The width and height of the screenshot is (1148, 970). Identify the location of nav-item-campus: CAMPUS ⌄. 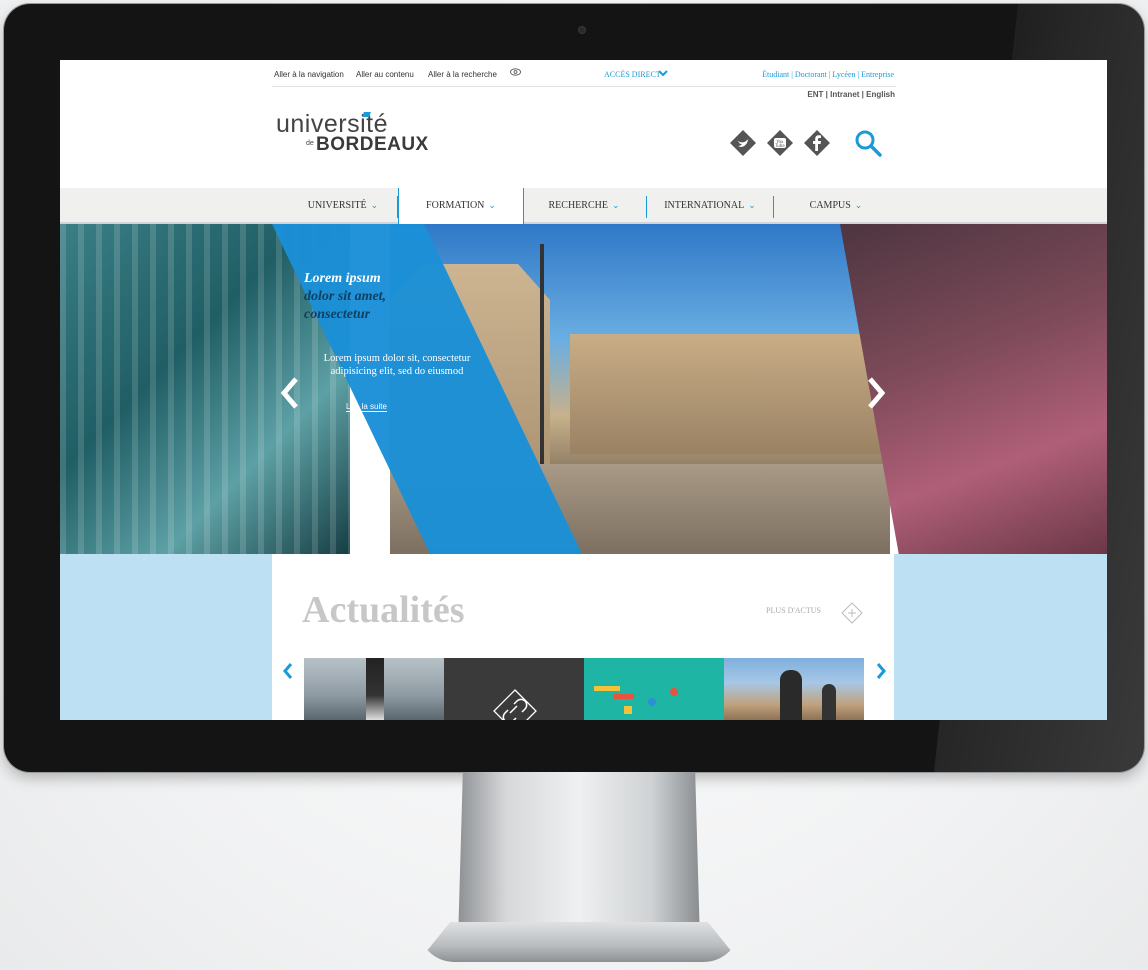
(836, 205).